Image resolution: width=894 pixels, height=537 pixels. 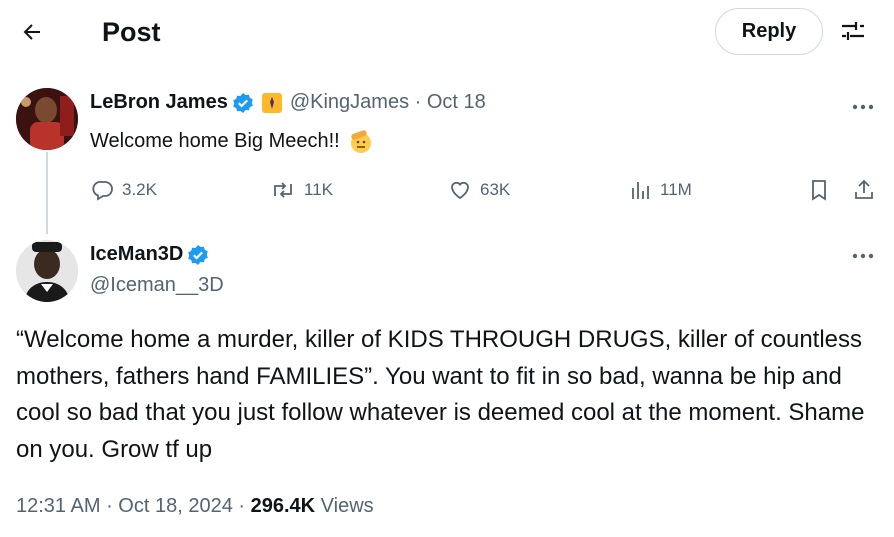 I want to click on repost-count: 11K, so click(x=318, y=189).